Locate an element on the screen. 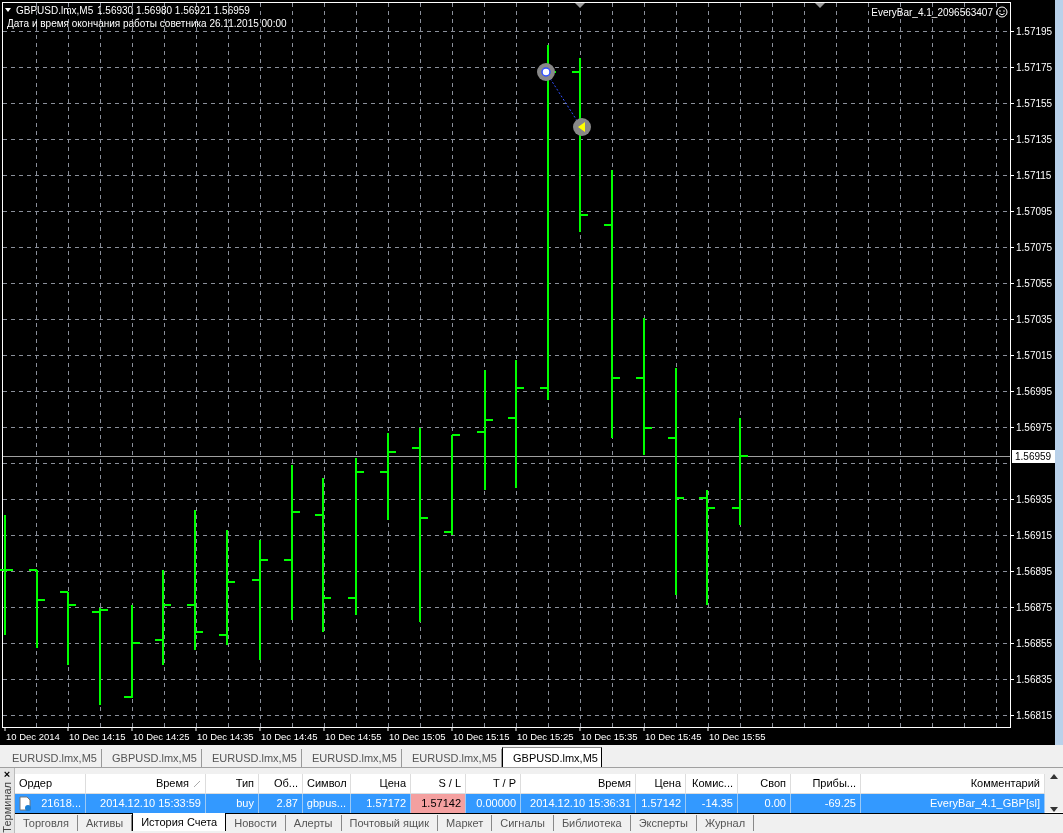  time-label: 10 Dec 15:15 is located at coordinates (481, 736).